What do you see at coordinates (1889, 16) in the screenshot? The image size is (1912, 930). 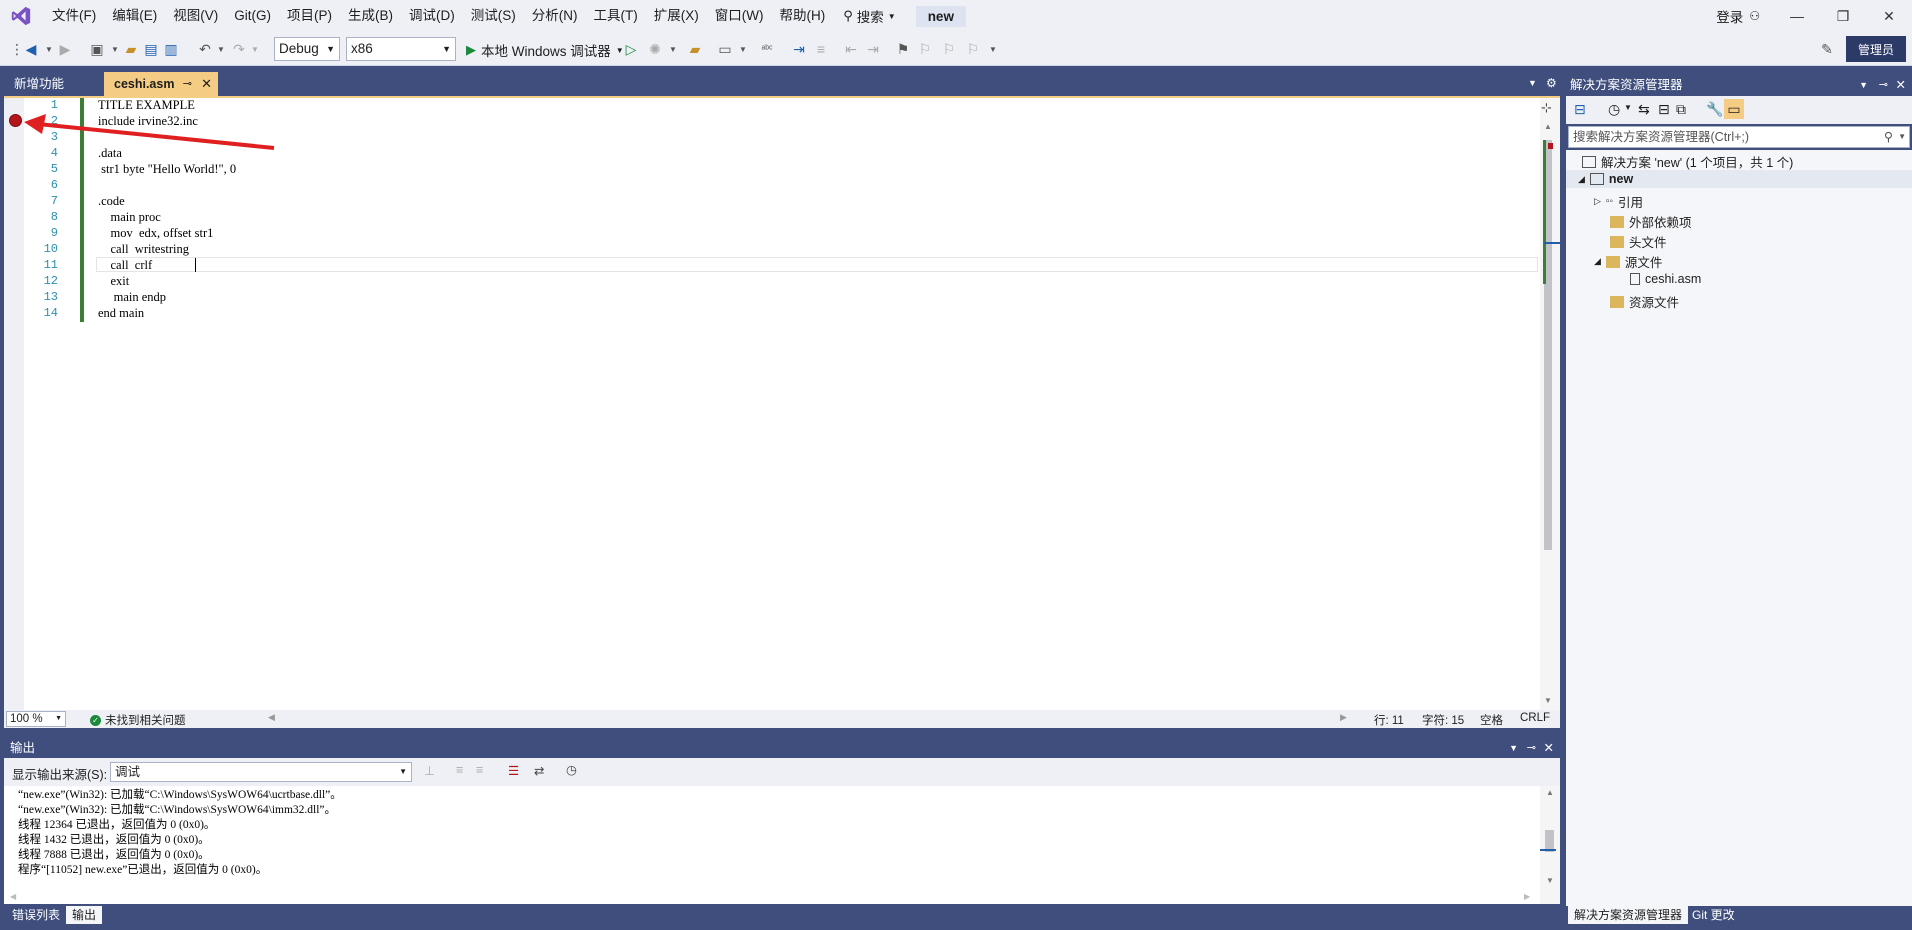 I see `close-window-button: ✕` at bounding box center [1889, 16].